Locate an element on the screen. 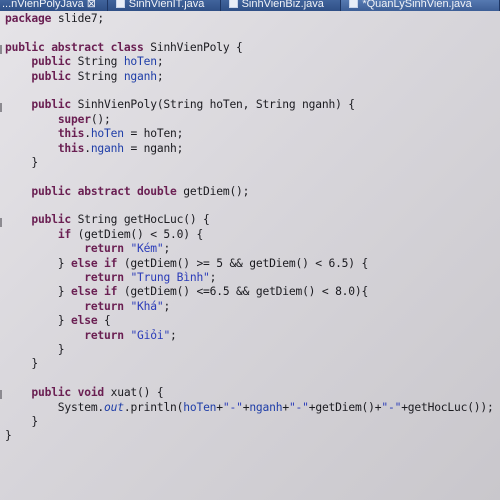 The height and width of the screenshot is (500, 500). code-line: public String getHocLuc() { is located at coordinates (249, 220).